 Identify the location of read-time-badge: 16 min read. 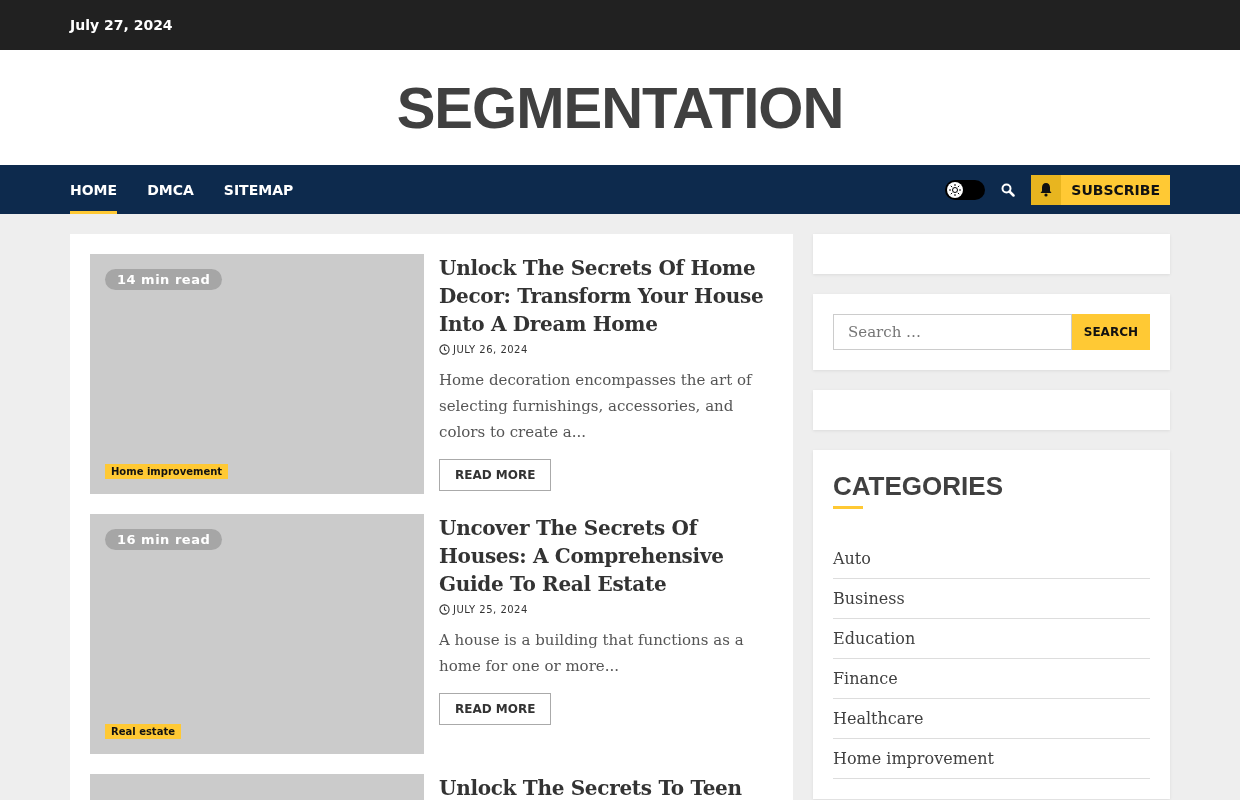
(164, 539).